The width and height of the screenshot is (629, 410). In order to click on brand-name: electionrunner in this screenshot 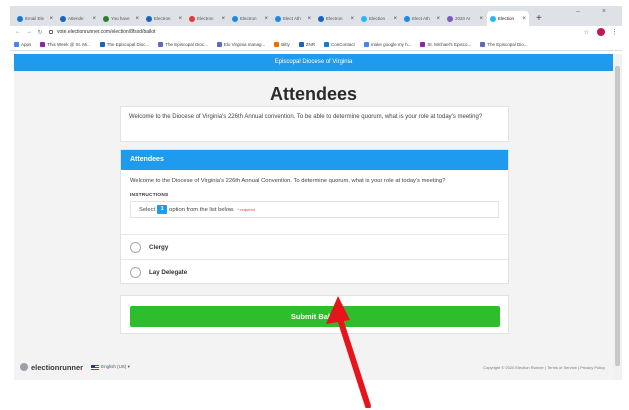, I will do `click(57, 367)`.